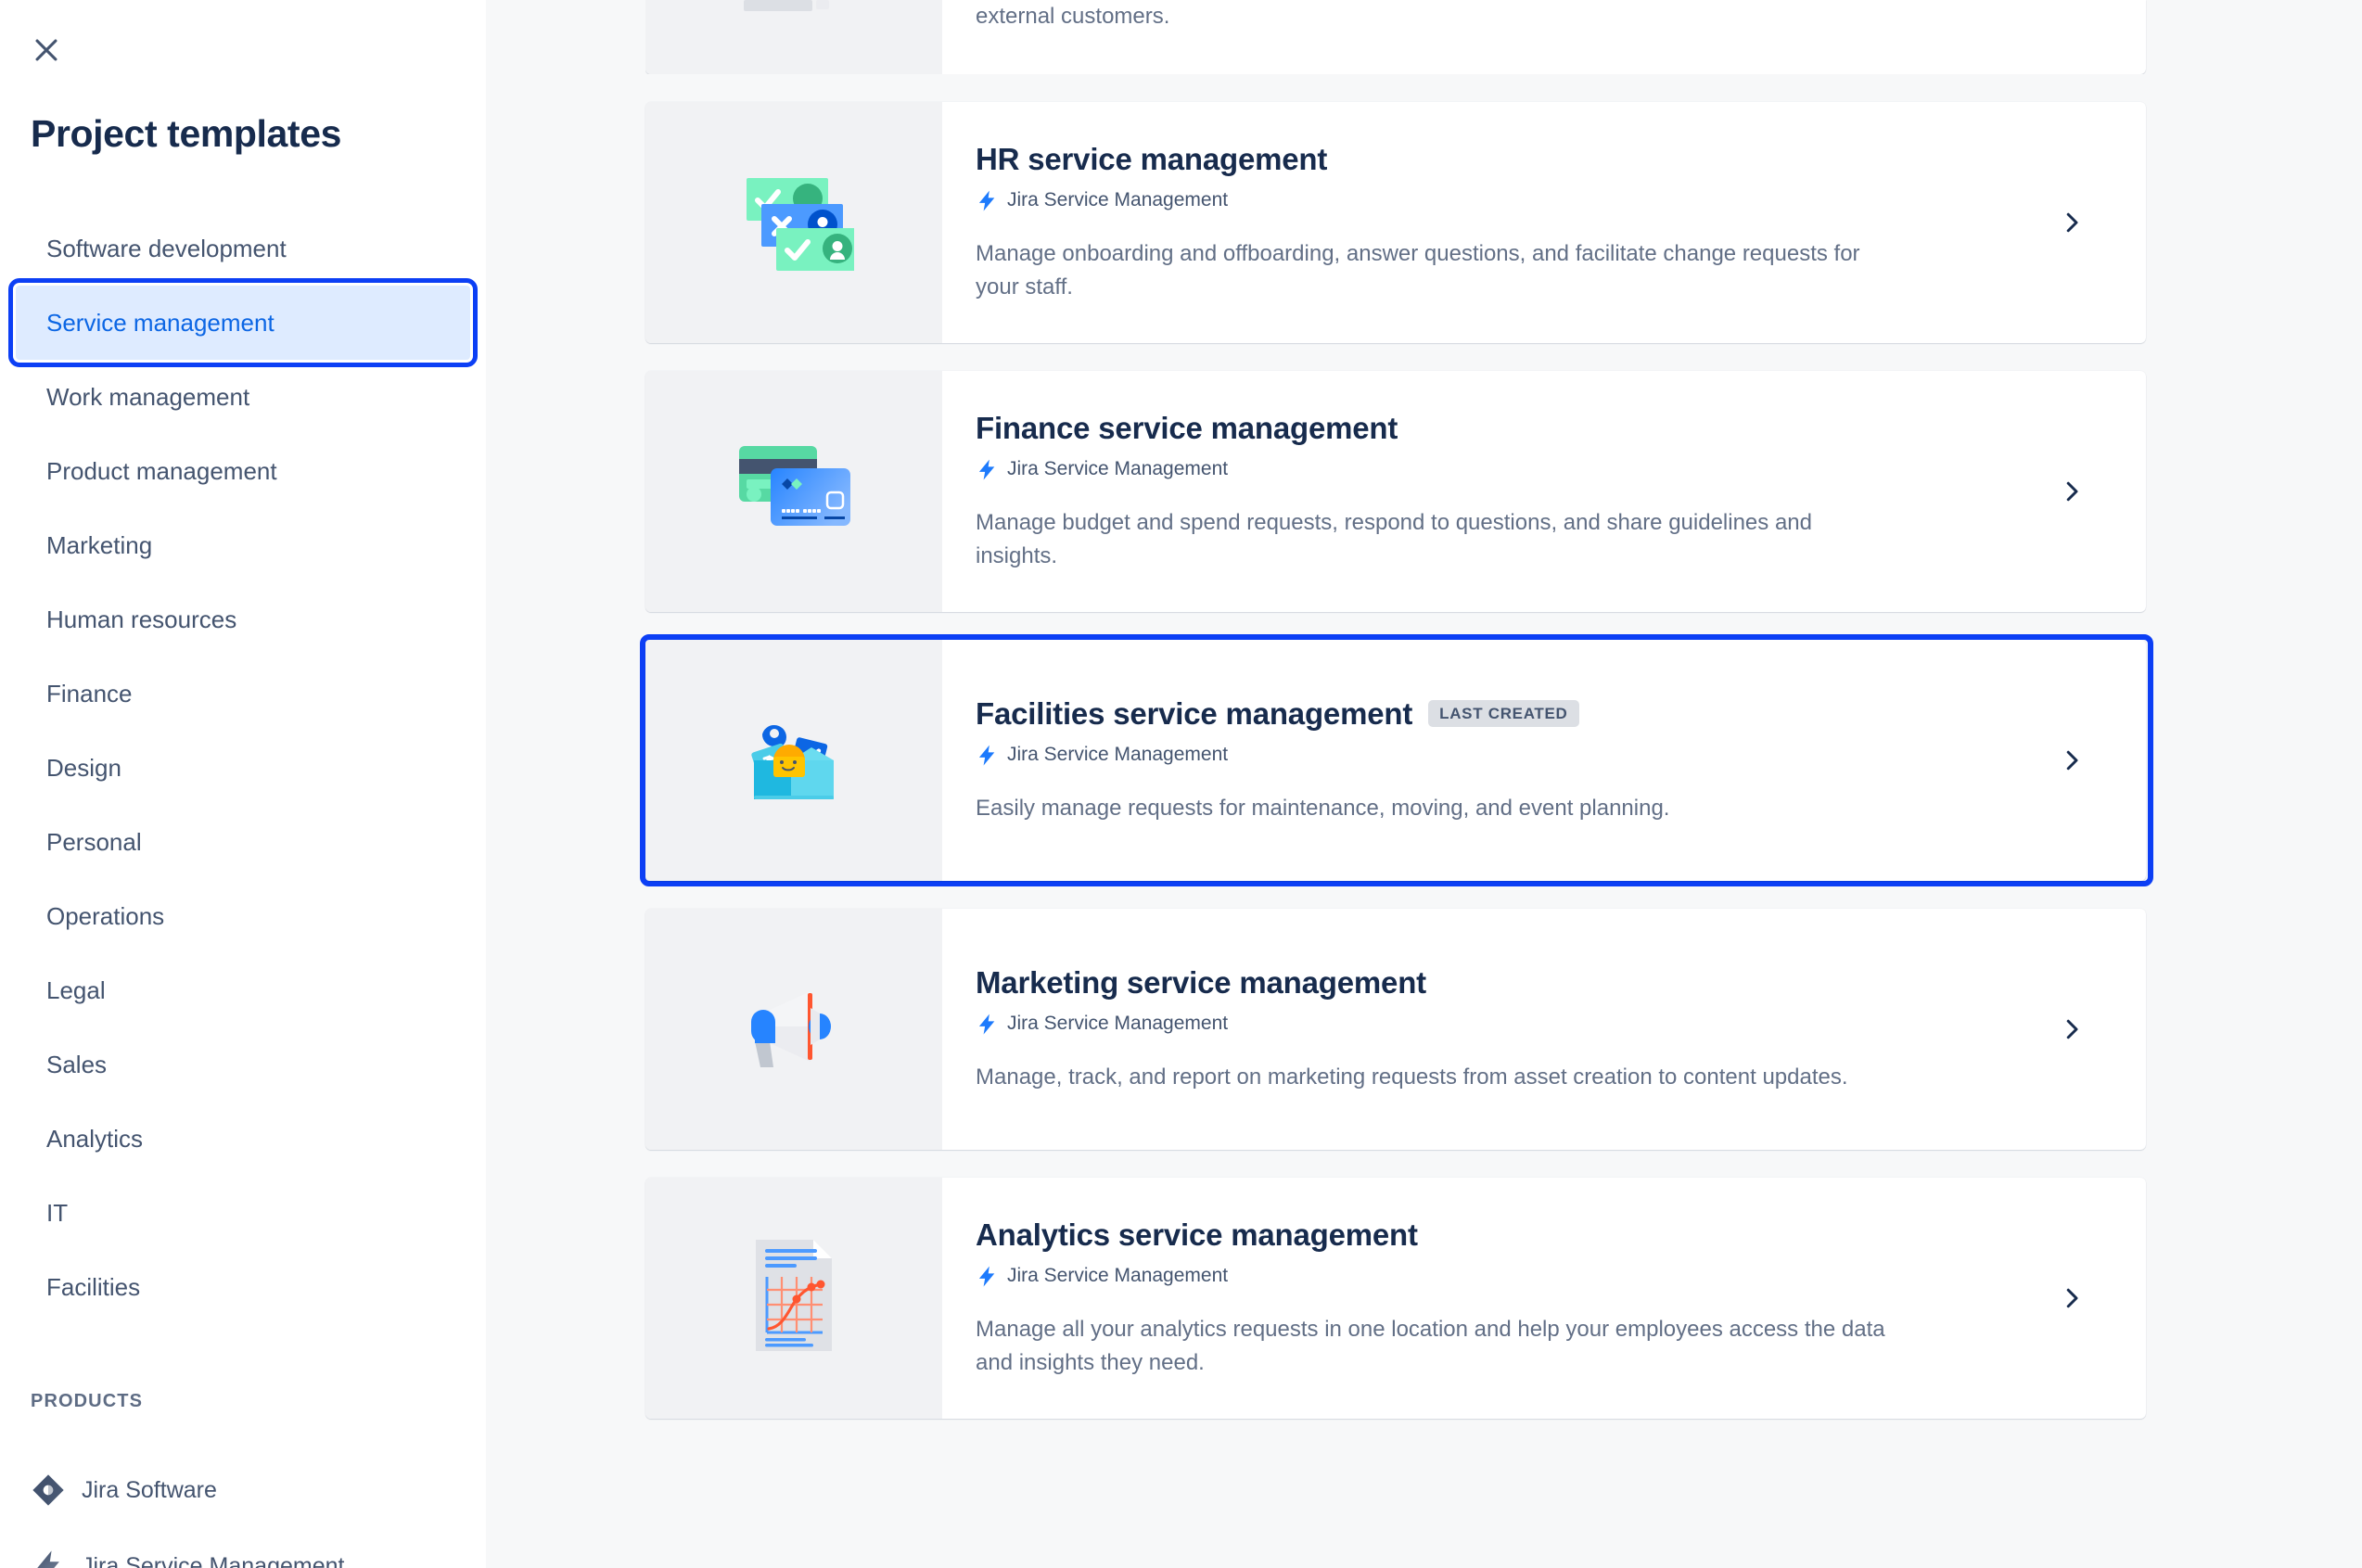 The width and height of the screenshot is (2362, 1568). What do you see at coordinates (793, 30) in the screenshot?
I see `partial-icon` at bounding box center [793, 30].